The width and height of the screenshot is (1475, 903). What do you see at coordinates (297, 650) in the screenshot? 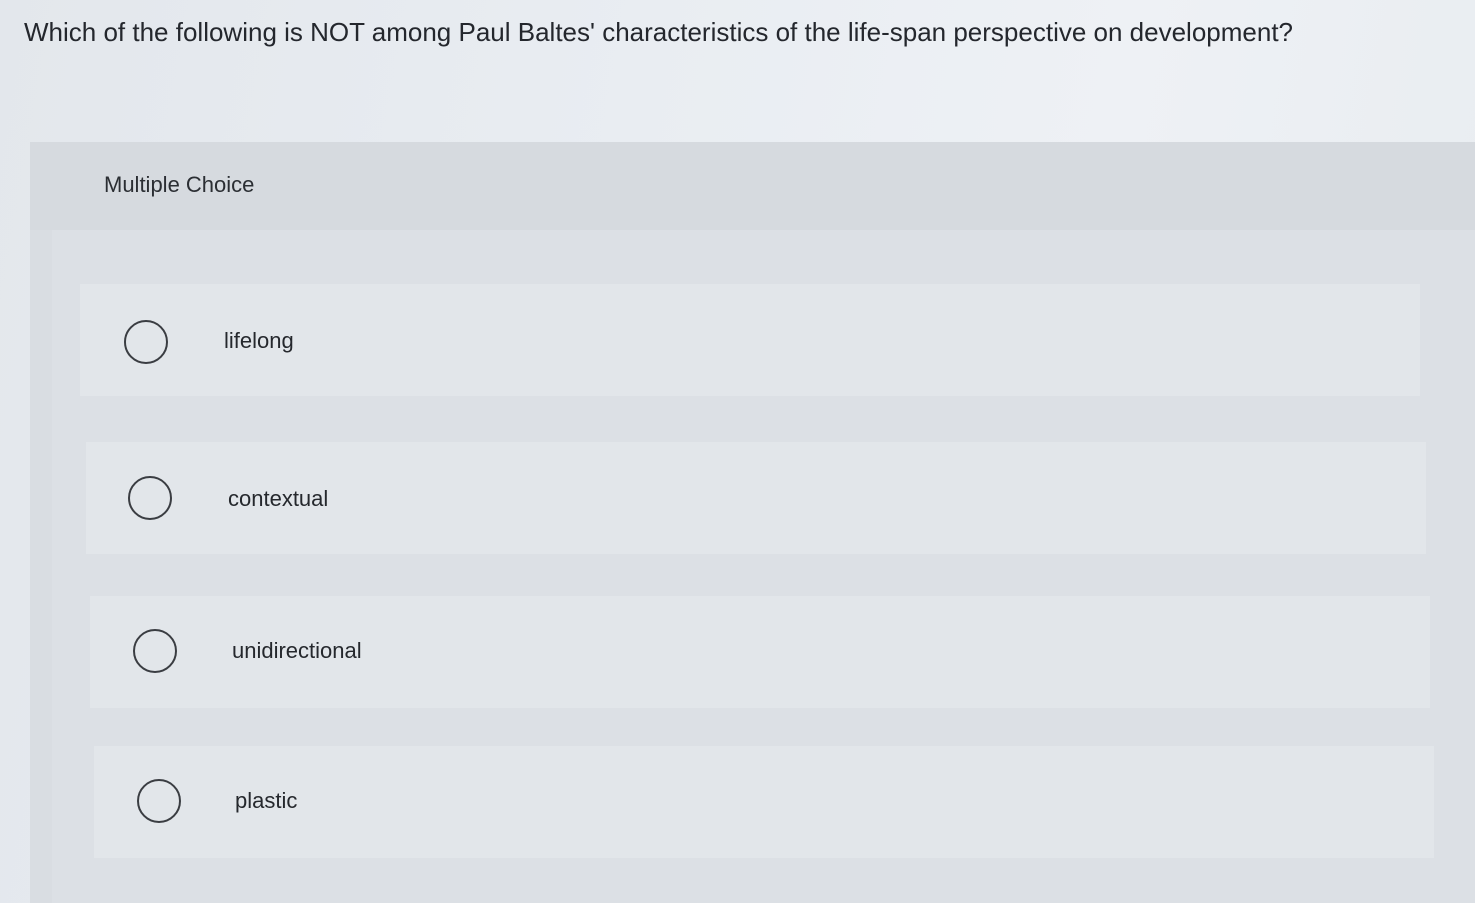
I see `option-label: unidirectional` at bounding box center [297, 650].